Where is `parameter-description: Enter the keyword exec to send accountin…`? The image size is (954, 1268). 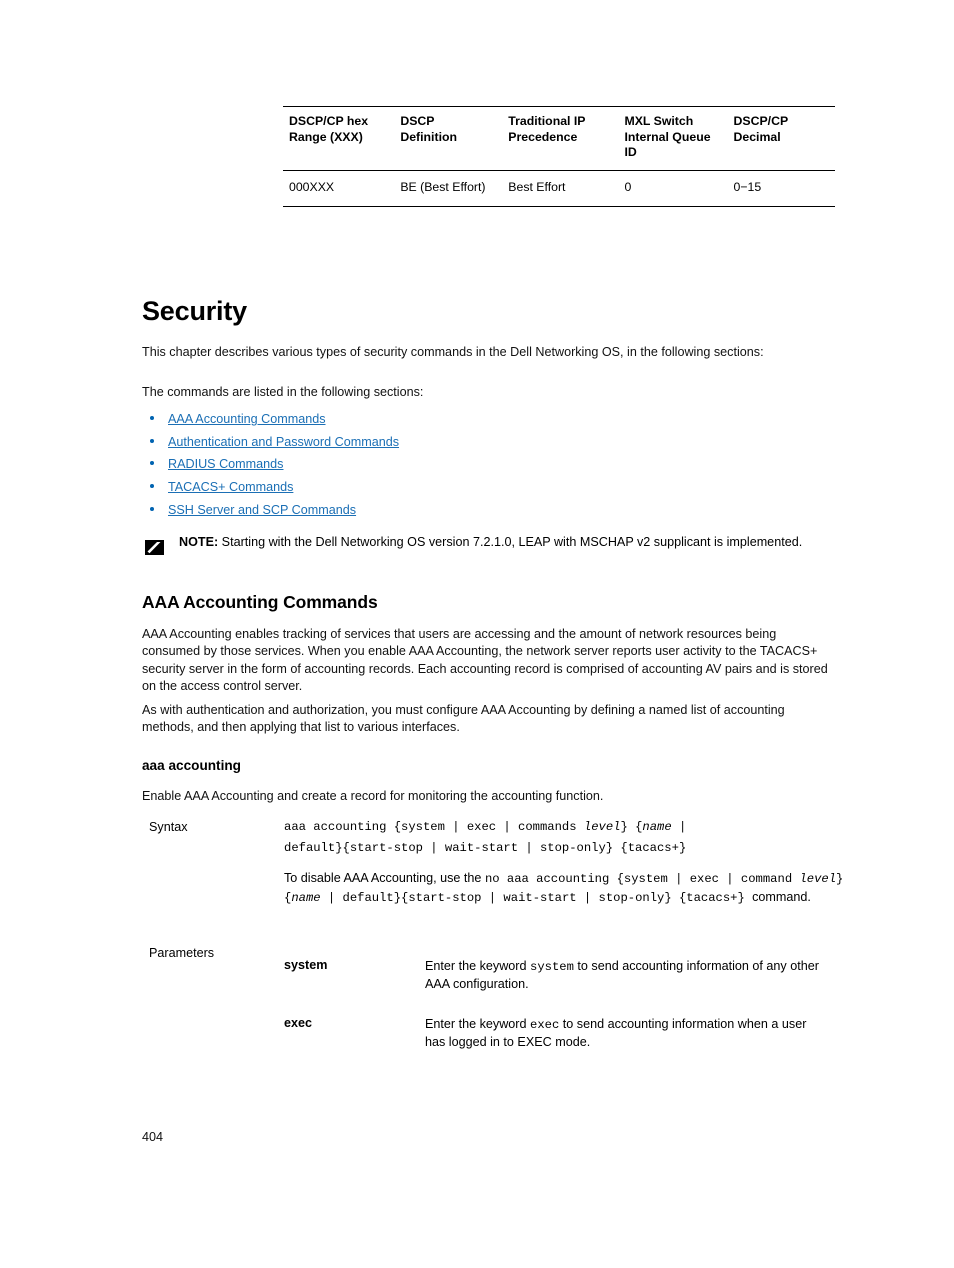
parameter-description: Enter the keyword exec to send accountin… is located at coordinates (625, 1033).